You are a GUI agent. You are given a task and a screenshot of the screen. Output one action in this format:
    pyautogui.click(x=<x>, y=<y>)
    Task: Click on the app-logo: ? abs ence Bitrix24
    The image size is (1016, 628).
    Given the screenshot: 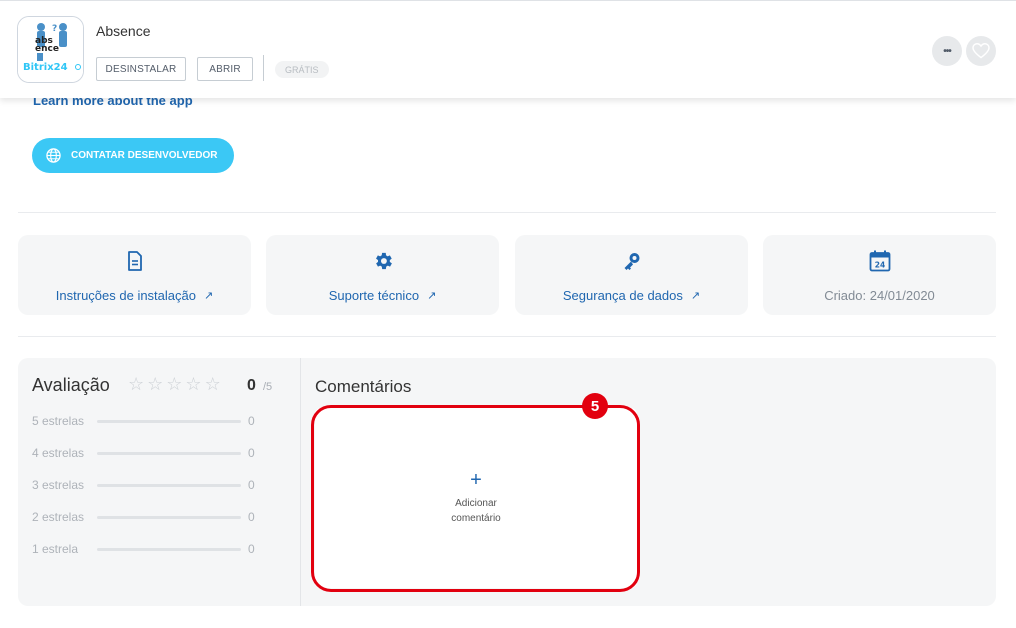 What is the action you would take?
    pyautogui.click(x=50, y=49)
    